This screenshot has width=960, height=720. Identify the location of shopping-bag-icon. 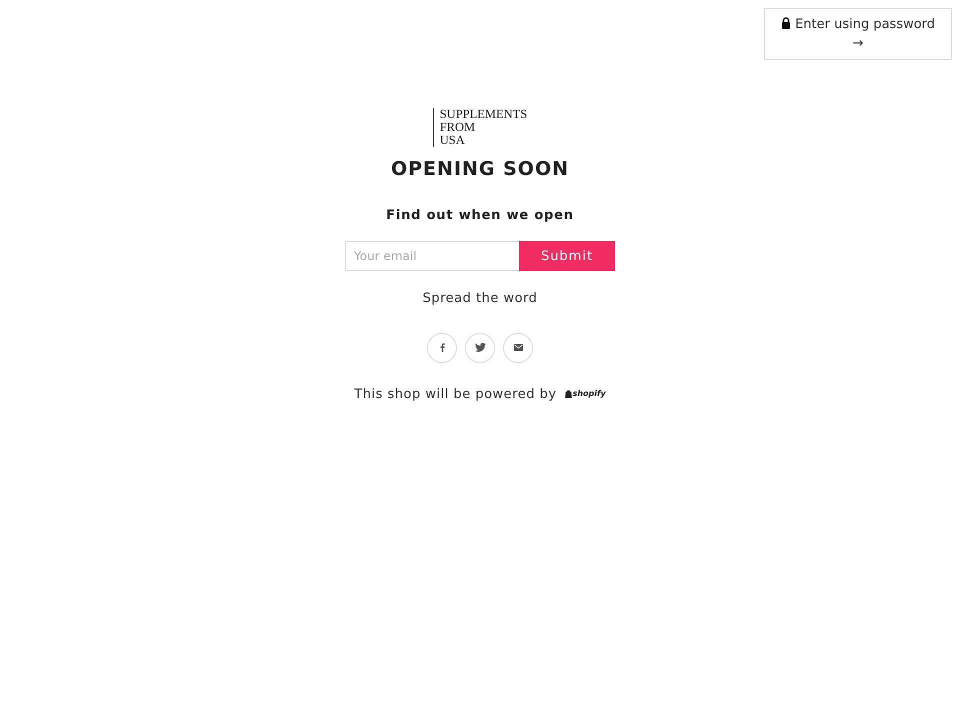
(568, 394).